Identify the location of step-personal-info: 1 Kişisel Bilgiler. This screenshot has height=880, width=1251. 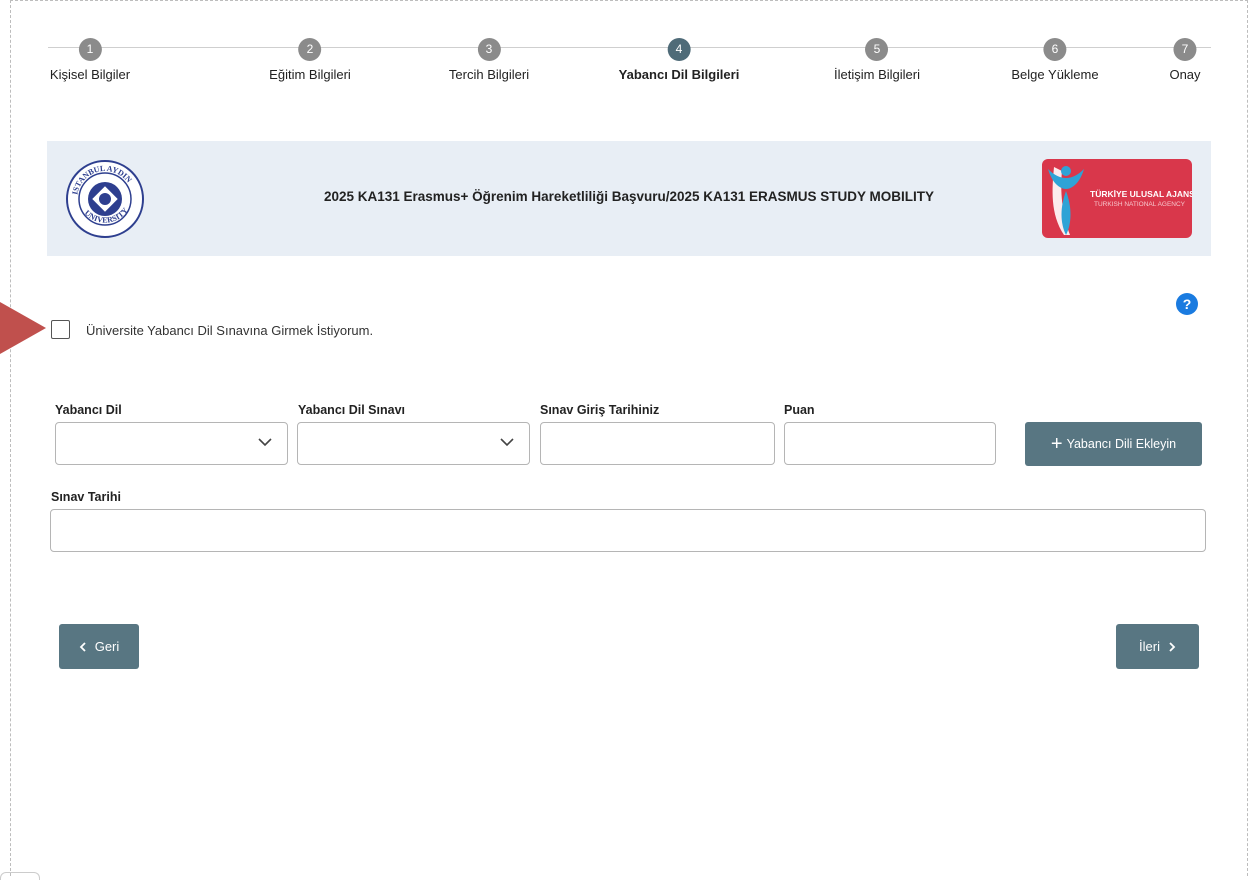
(90, 60).